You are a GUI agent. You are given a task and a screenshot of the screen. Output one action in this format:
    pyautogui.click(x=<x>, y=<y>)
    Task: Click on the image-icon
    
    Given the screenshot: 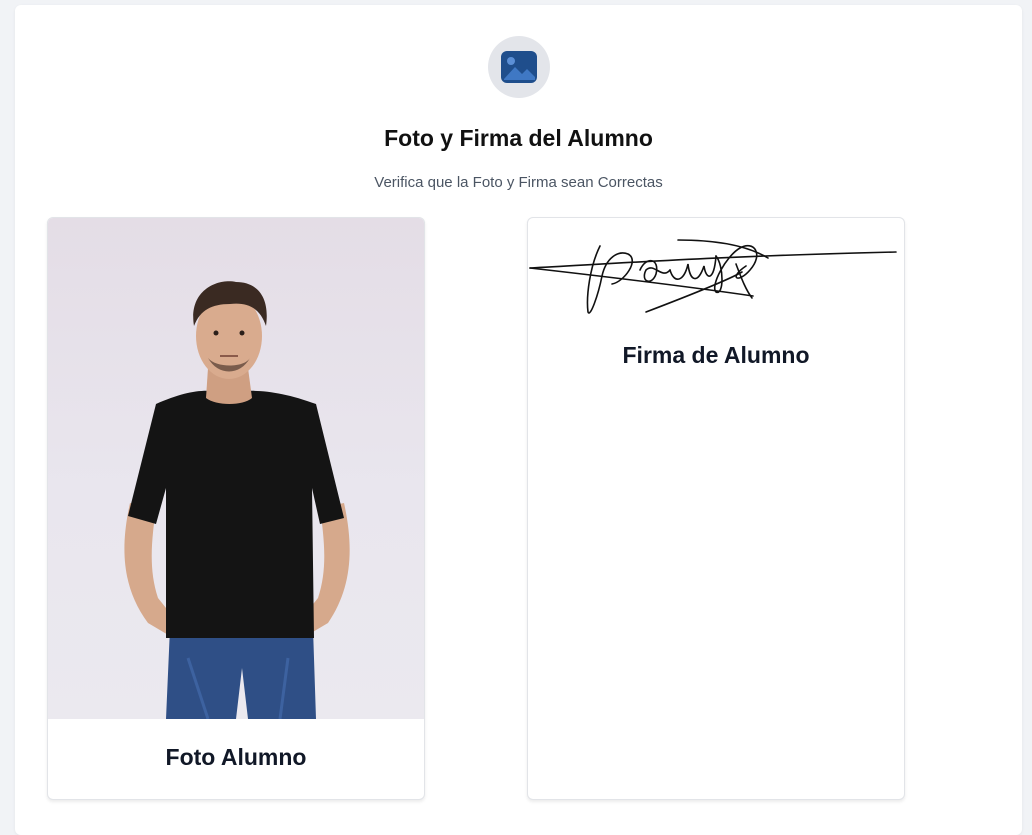 What is the action you would take?
    pyautogui.click(x=519, y=67)
    